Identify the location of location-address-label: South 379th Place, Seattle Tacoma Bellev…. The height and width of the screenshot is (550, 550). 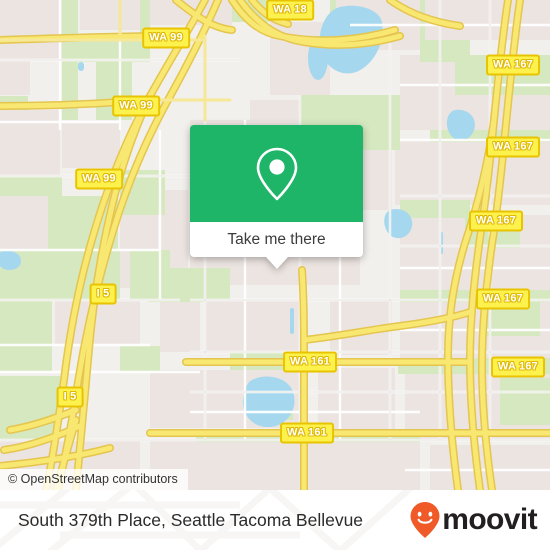
(191, 519).